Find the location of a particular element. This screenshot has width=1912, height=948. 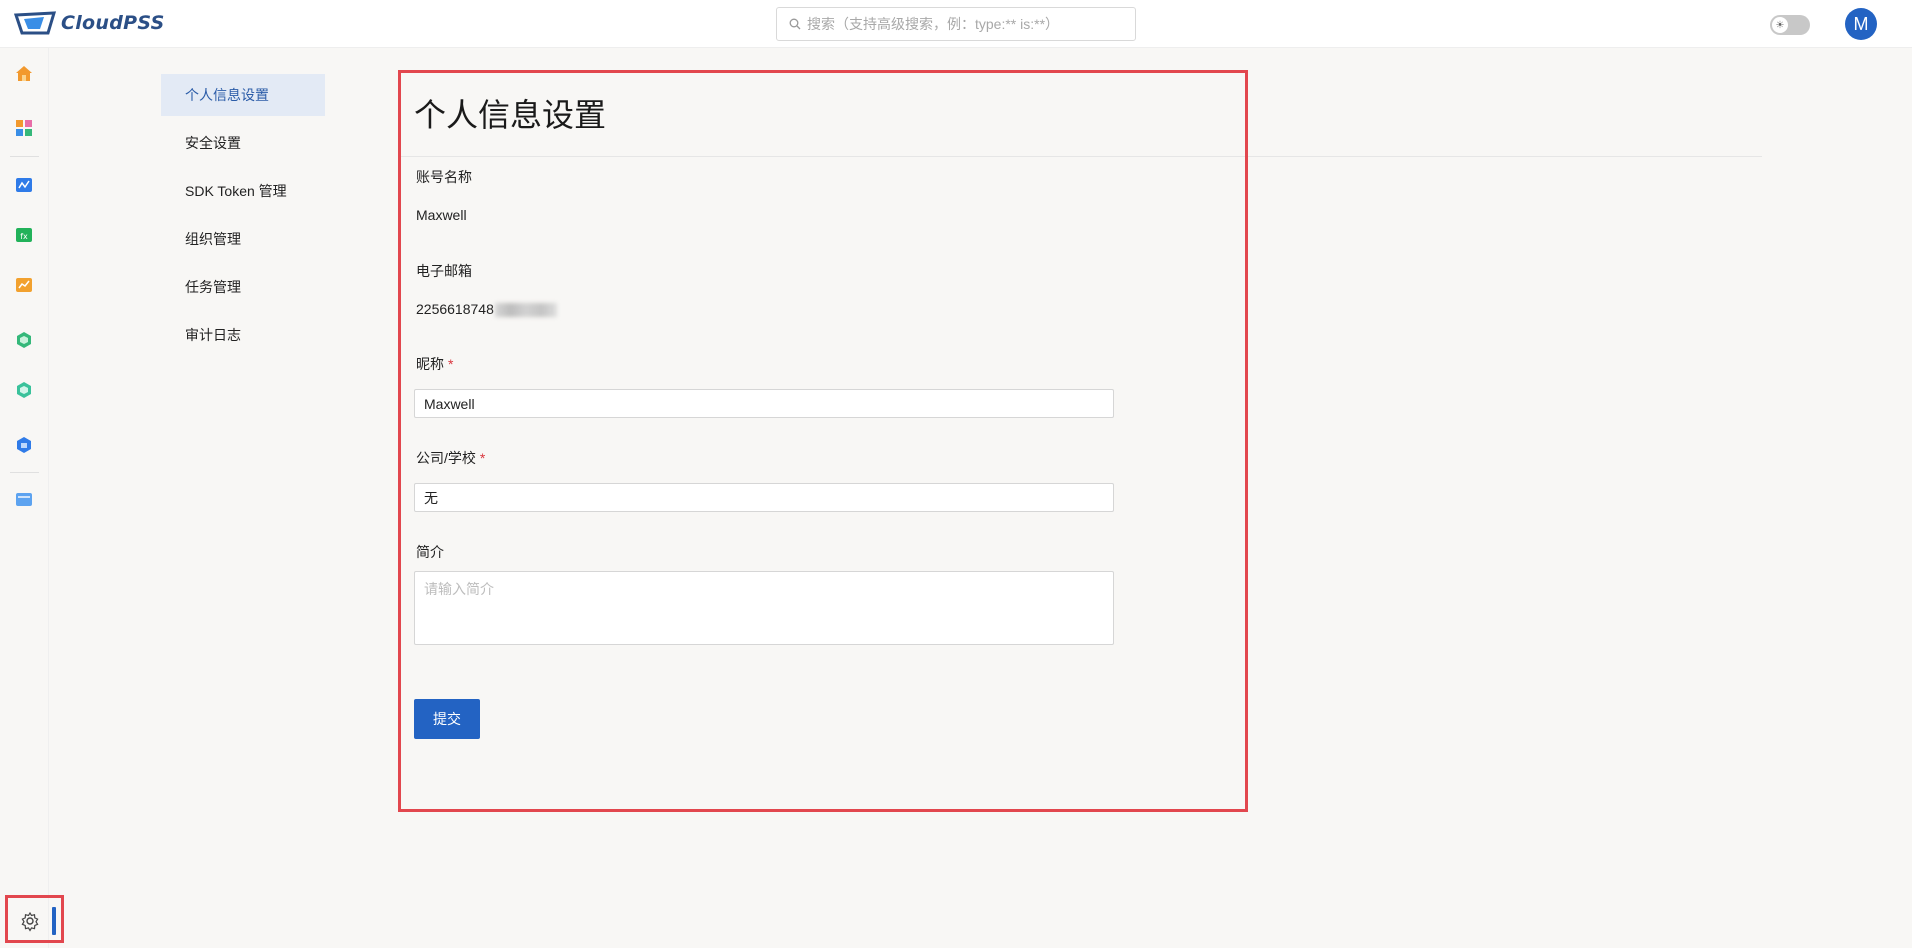

theme-toggle: ☀ is located at coordinates (1790, 25).